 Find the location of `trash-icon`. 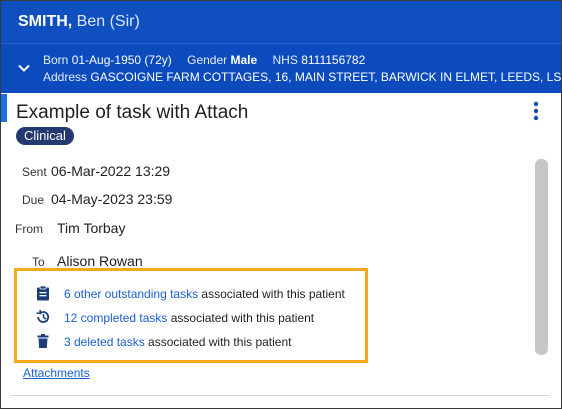

trash-icon is located at coordinates (43, 341).